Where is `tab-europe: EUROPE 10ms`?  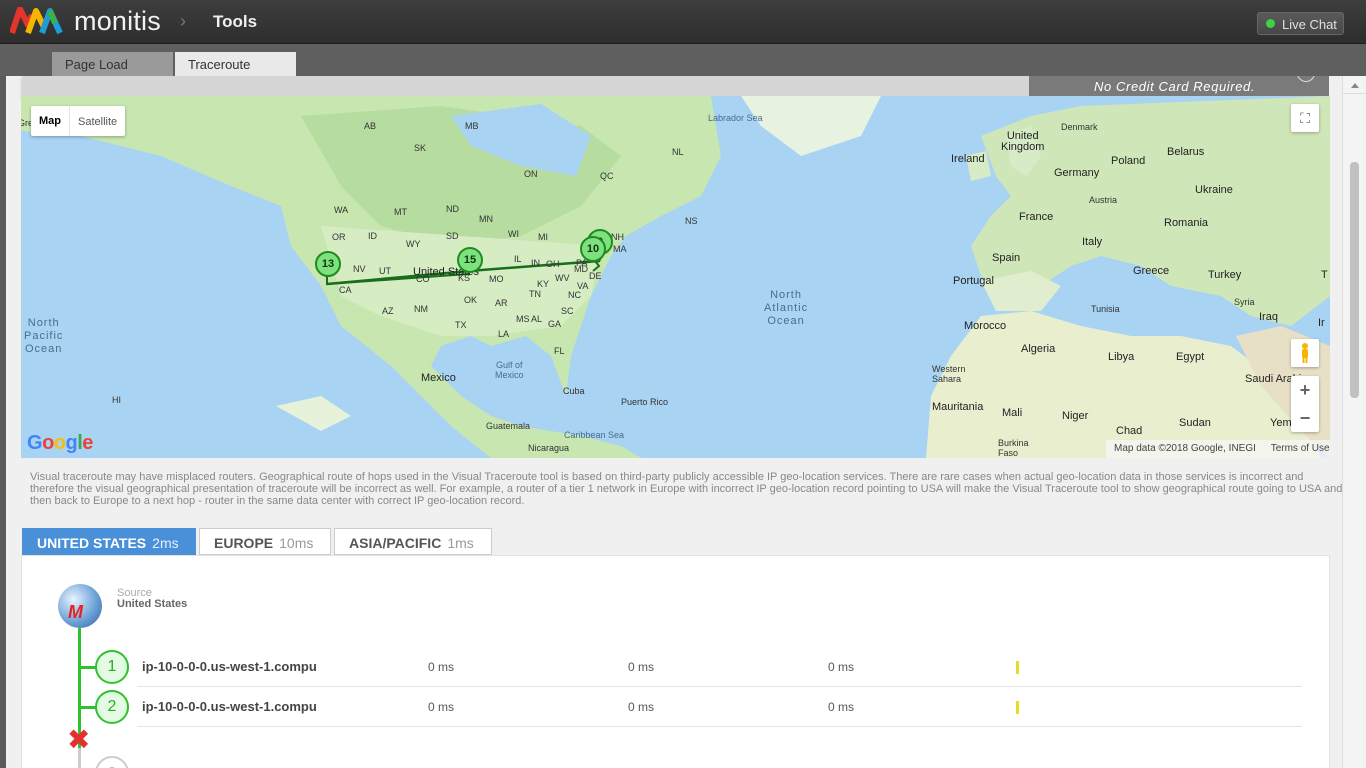 tab-europe: EUROPE 10ms is located at coordinates (265, 541).